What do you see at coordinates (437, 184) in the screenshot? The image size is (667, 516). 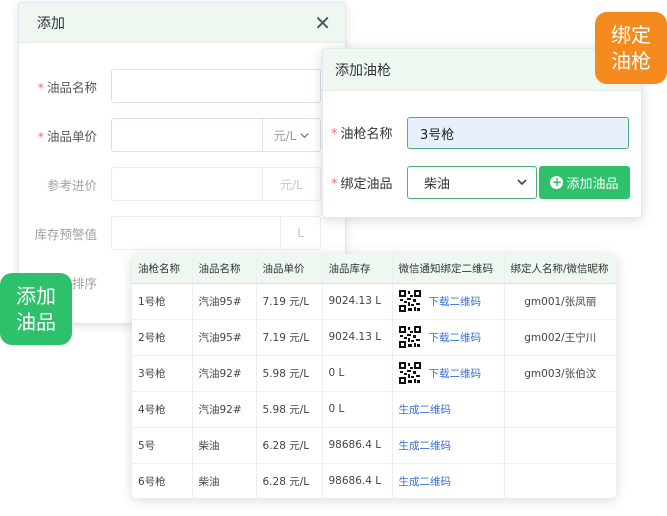 I see `bind-product-value: 柴油` at bounding box center [437, 184].